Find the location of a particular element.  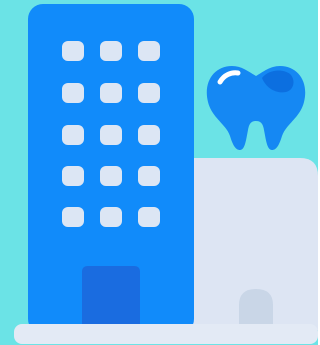

tower-door is located at coordinates (111, 298).